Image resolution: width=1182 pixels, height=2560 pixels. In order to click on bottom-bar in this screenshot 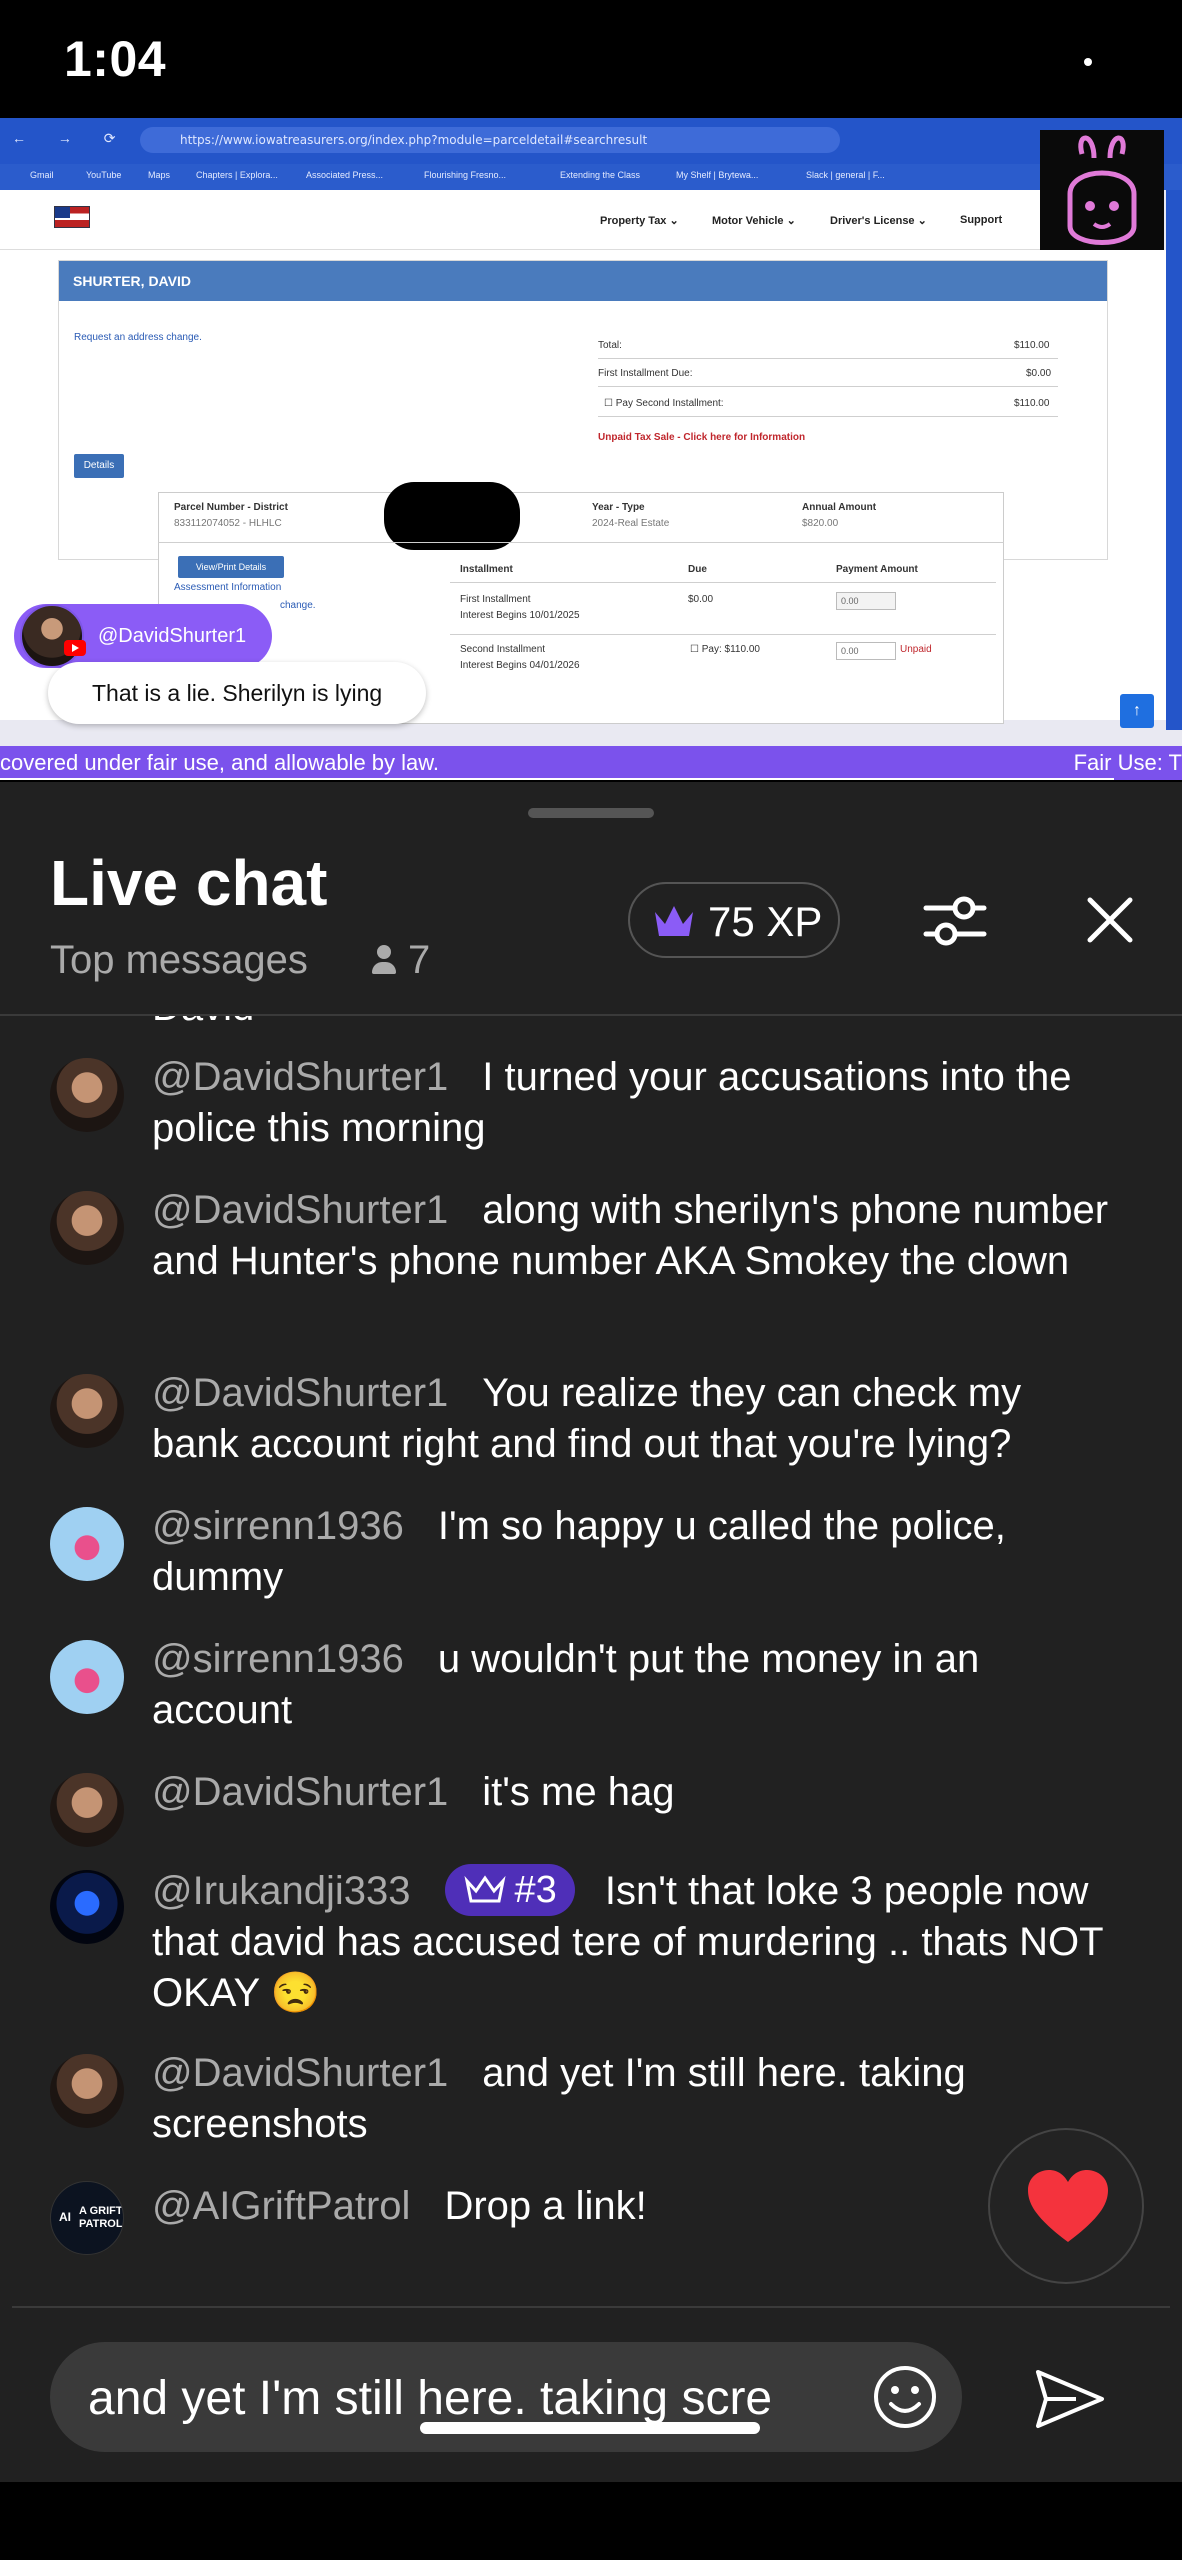, I will do `click(591, 2521)`.